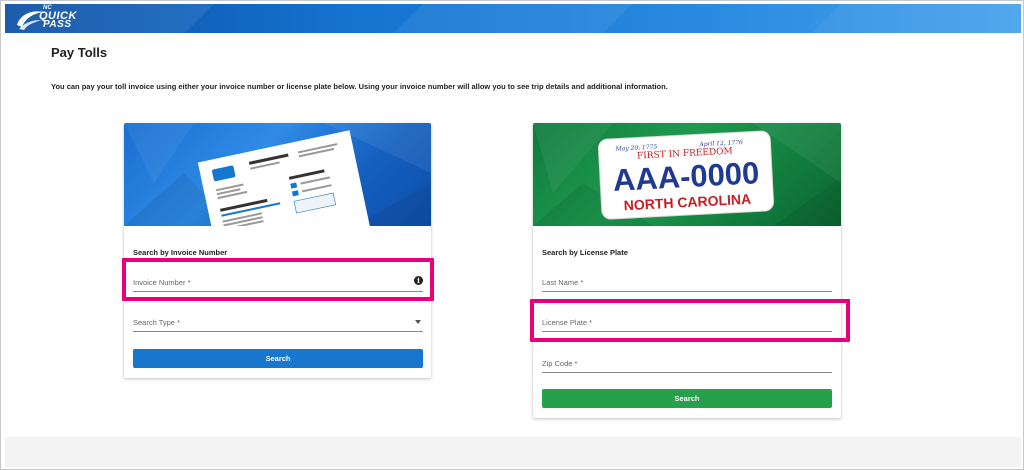 The image size is (1024, 470). I want to click on plate-card-title: Search by License Plate, so click(585, 252).